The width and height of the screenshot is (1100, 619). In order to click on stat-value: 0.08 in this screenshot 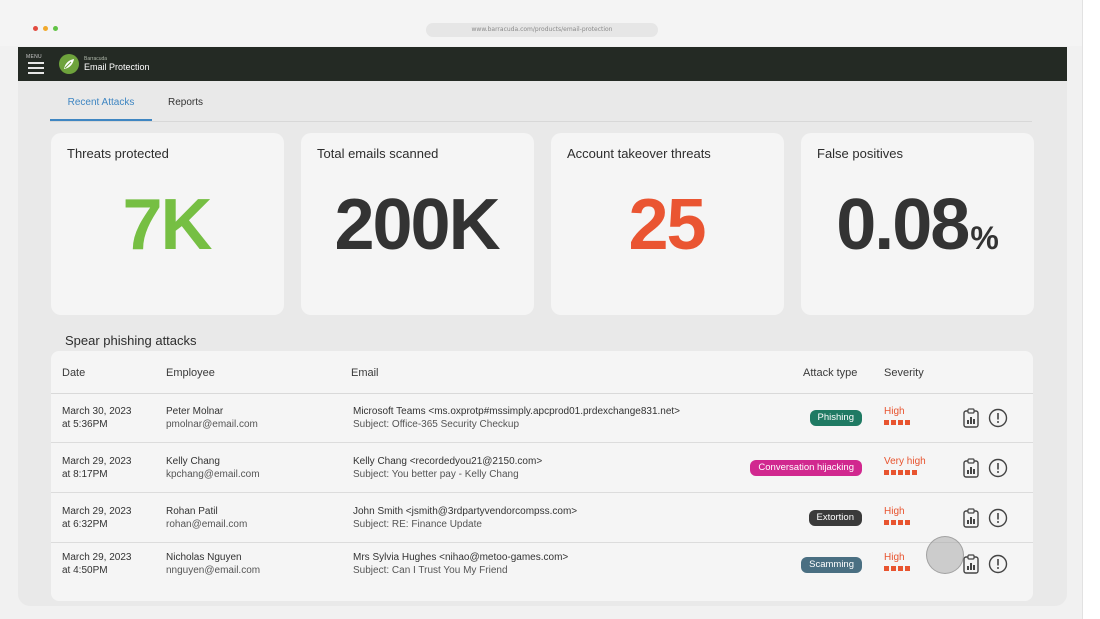, I will do `click(903, 225)`.